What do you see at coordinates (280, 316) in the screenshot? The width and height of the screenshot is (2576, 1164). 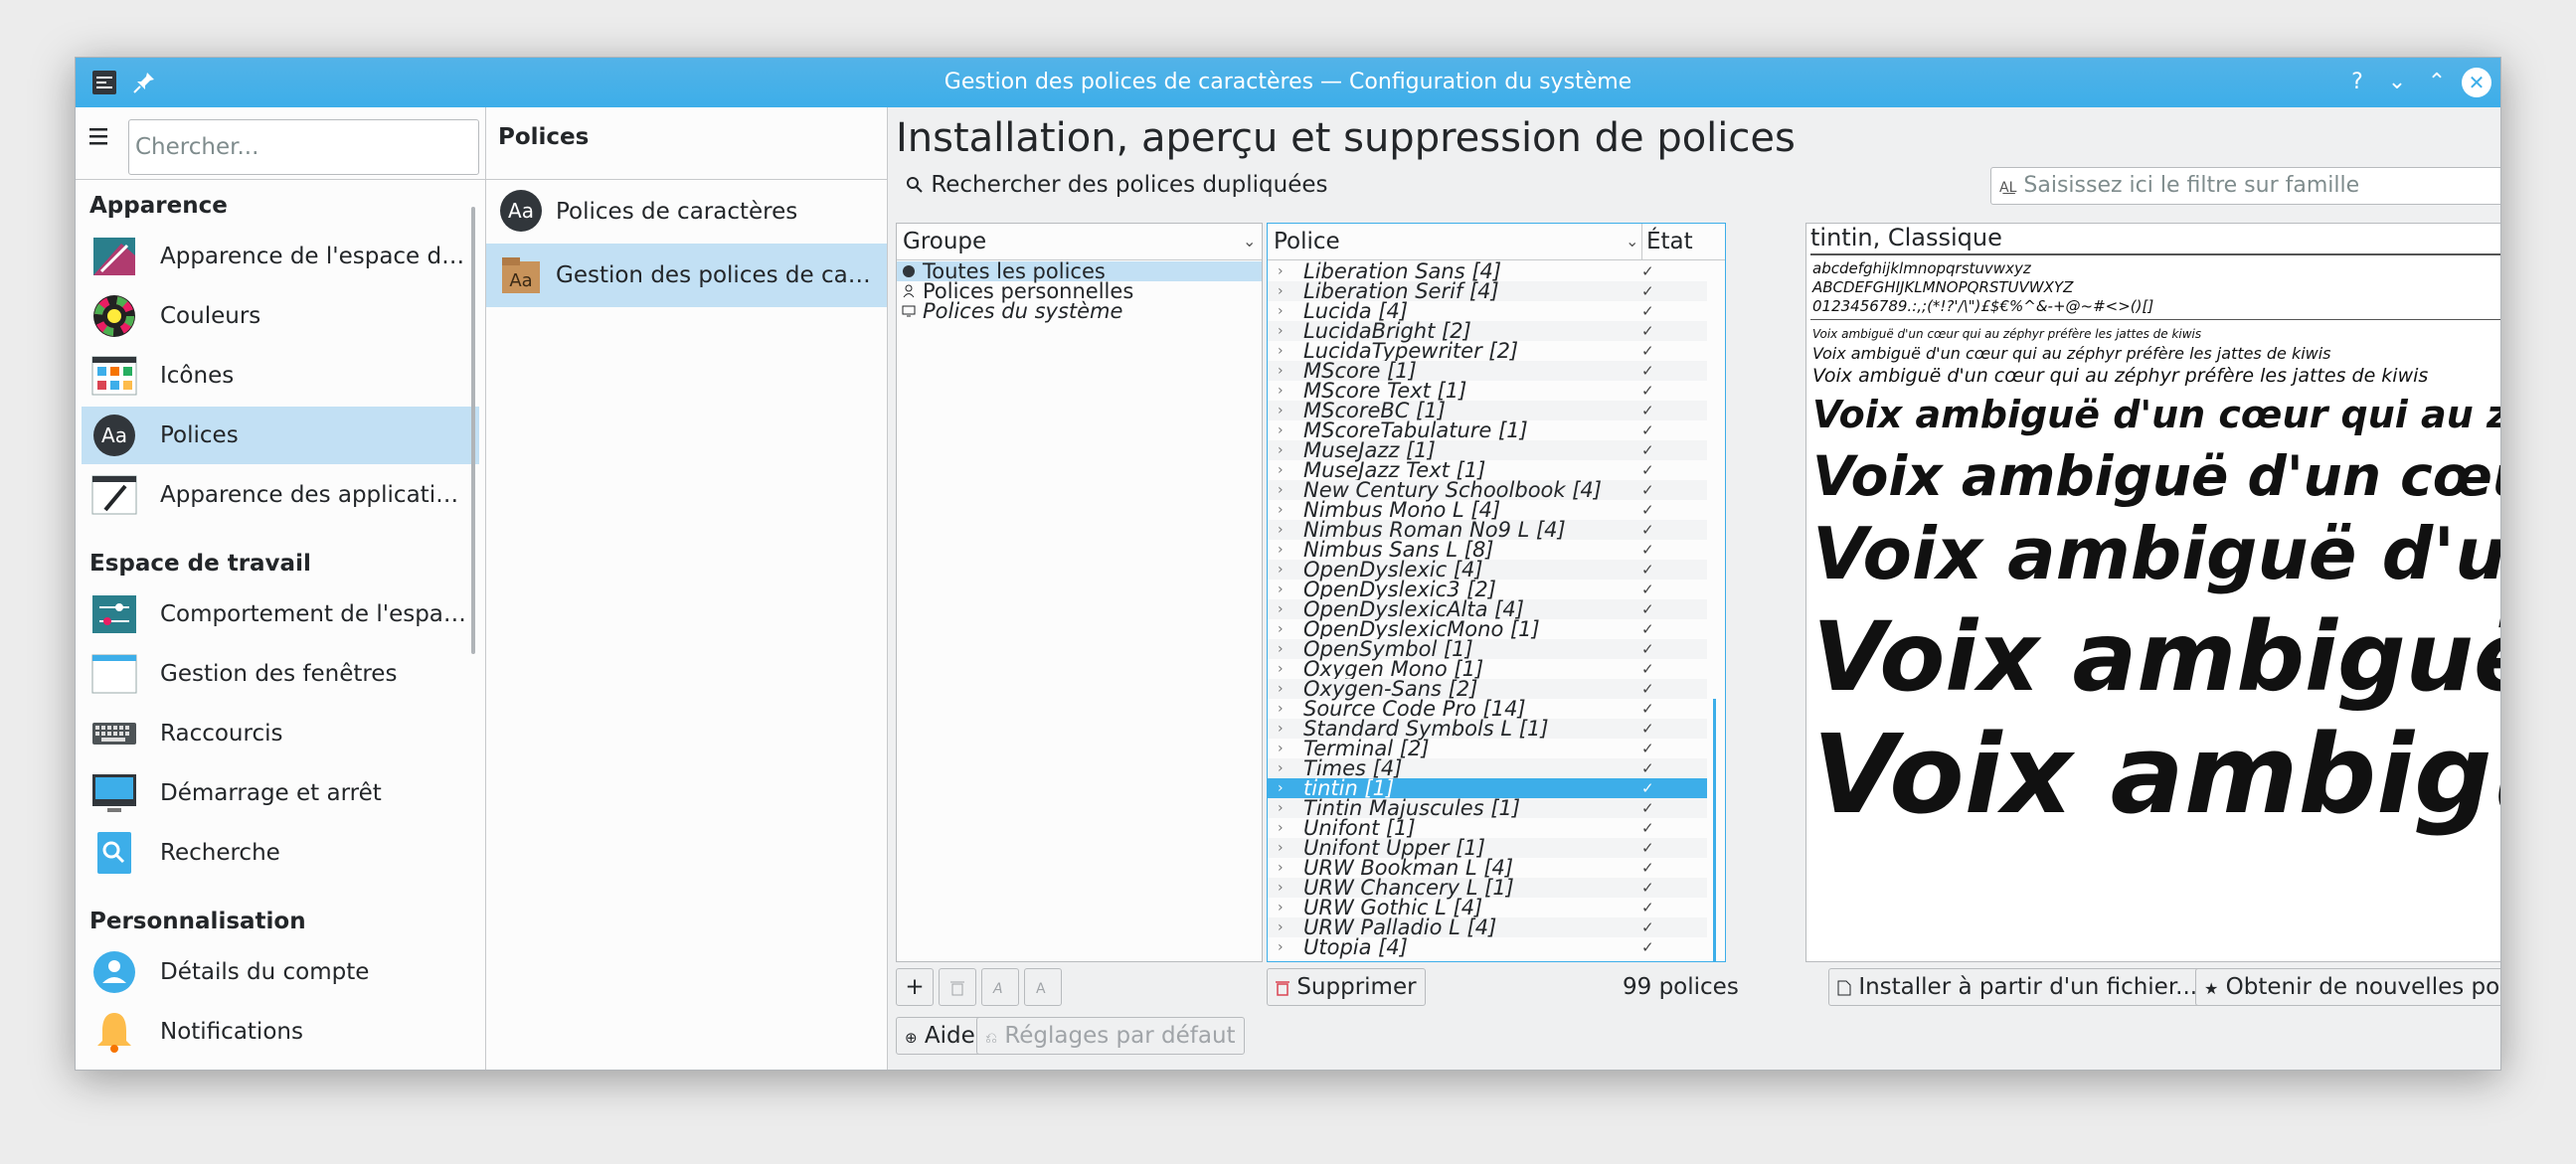 I see `sidebar-item-colors: Couleurs` at bounding box center [280, 316].